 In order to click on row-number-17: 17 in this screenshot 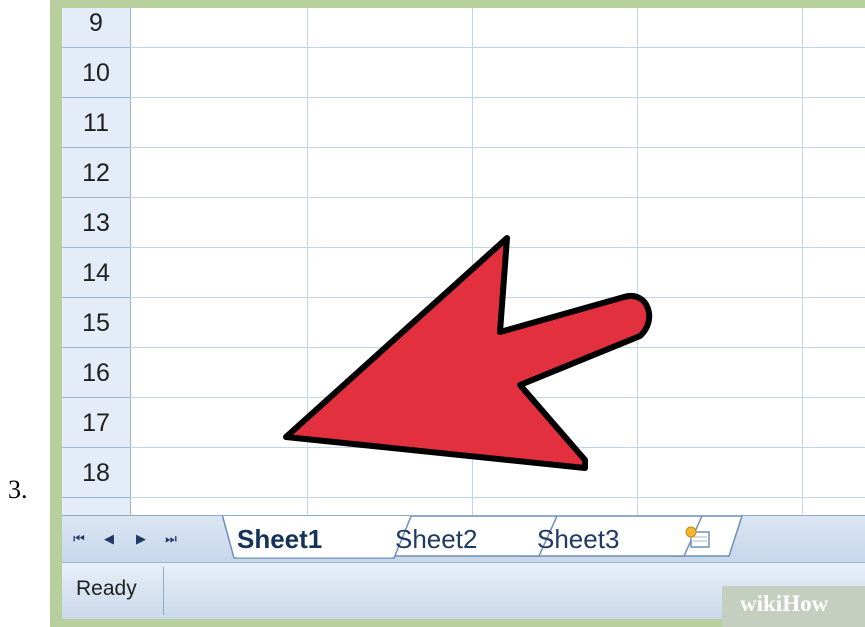, I will do `click(96, 423)`.